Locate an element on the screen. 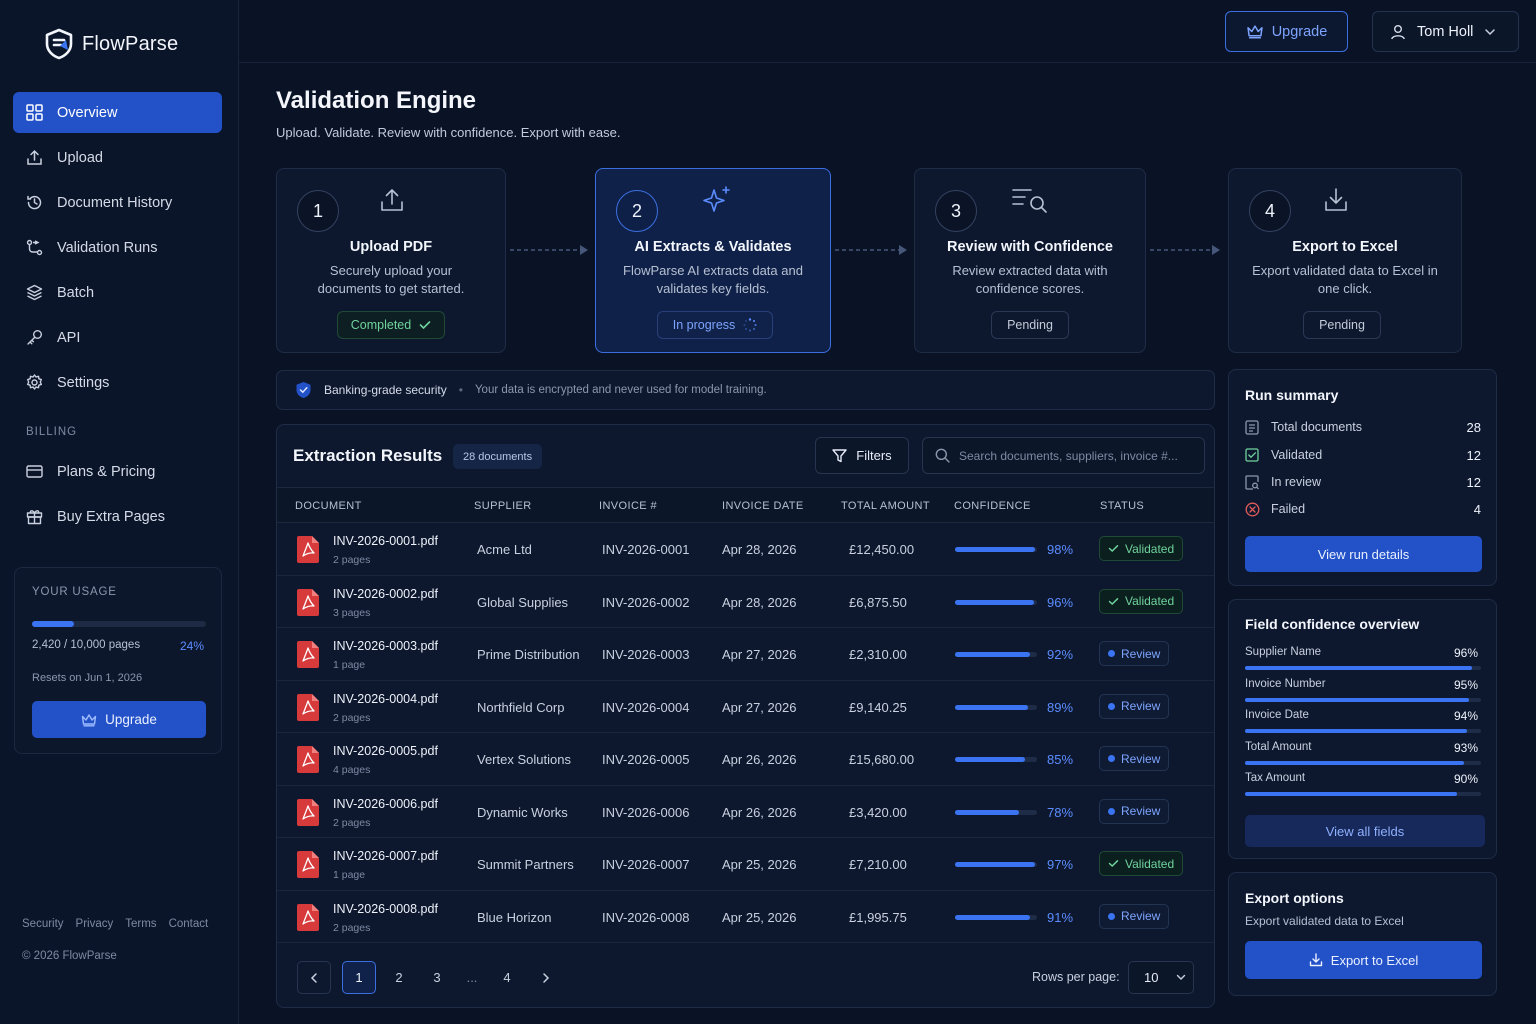 This screenshot has width=1536, height=1024. export-to-excel-button: Export to Excel is located at coordinates (1363, 960).